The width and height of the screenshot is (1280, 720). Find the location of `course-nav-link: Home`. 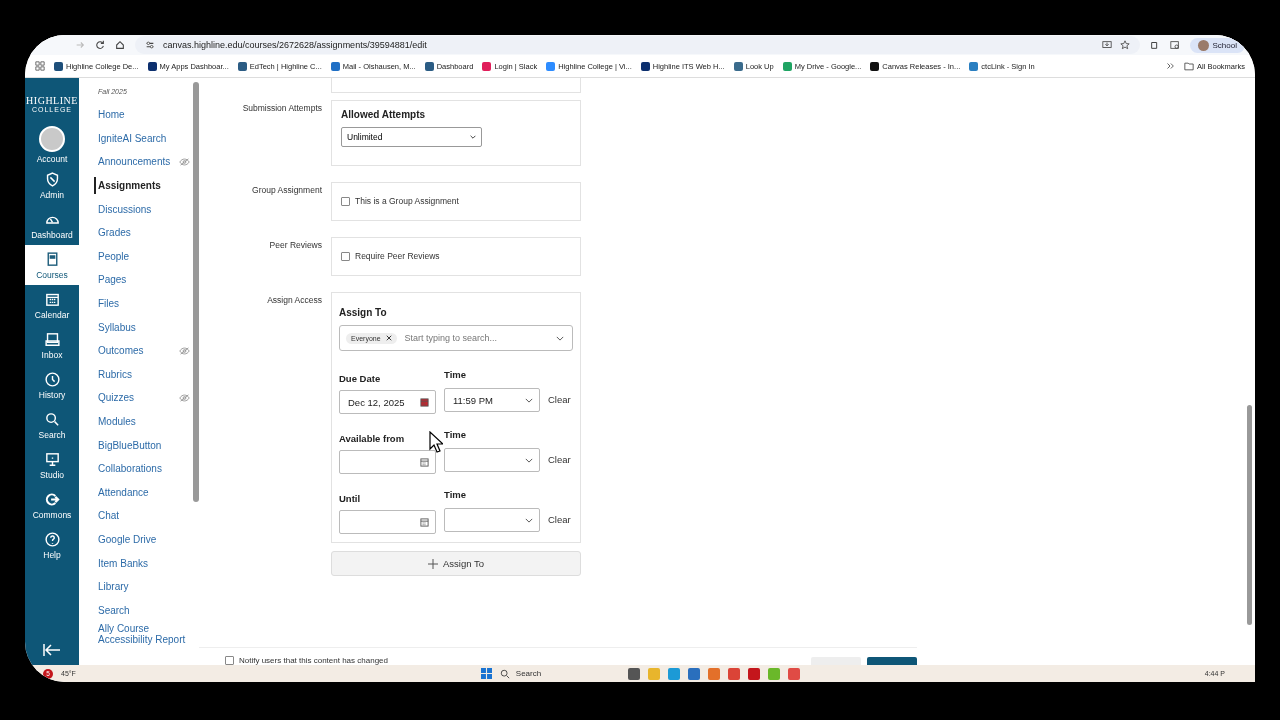

course-nav-link: Home is located at coordinates (111, 115).